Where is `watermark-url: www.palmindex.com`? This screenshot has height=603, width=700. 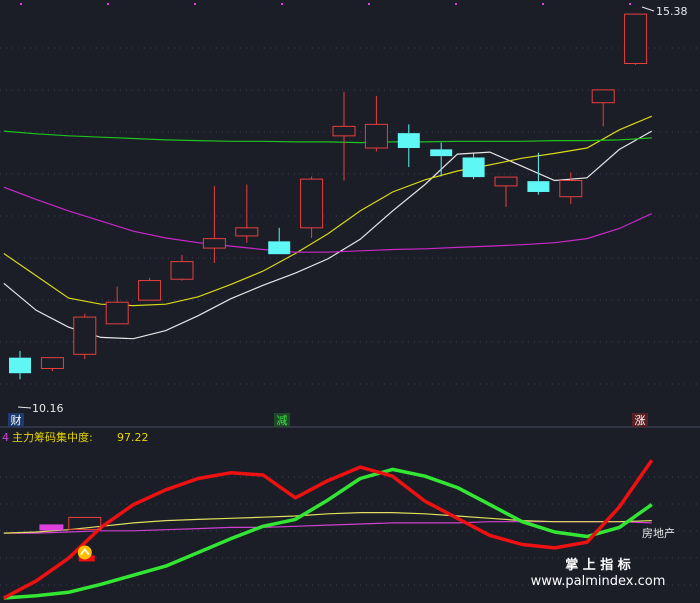 watermark-url: www.palmindex.com is located at coordinates (598, 581).